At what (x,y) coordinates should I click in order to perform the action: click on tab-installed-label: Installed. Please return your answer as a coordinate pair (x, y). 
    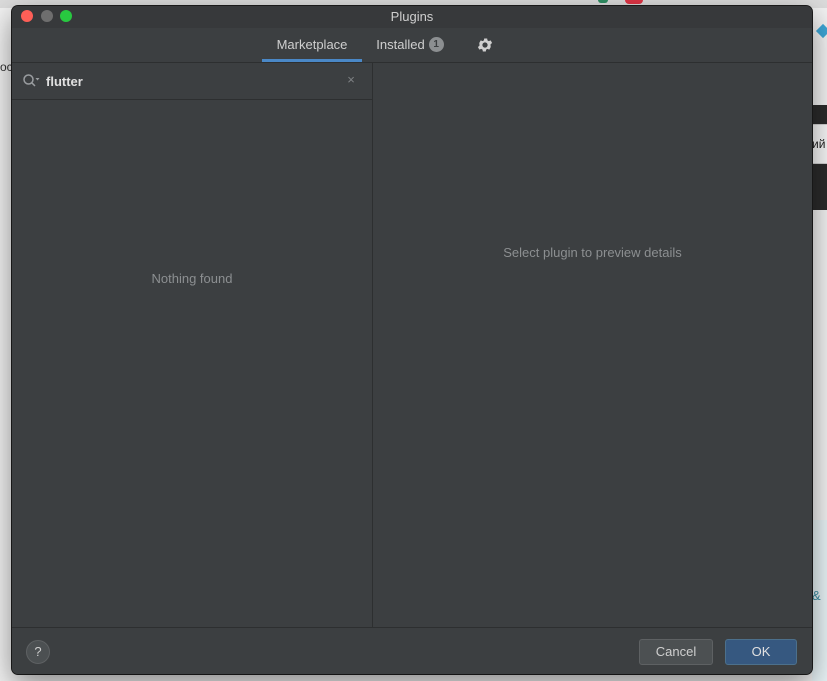
    Looking at the image, I should click on (400, 44).